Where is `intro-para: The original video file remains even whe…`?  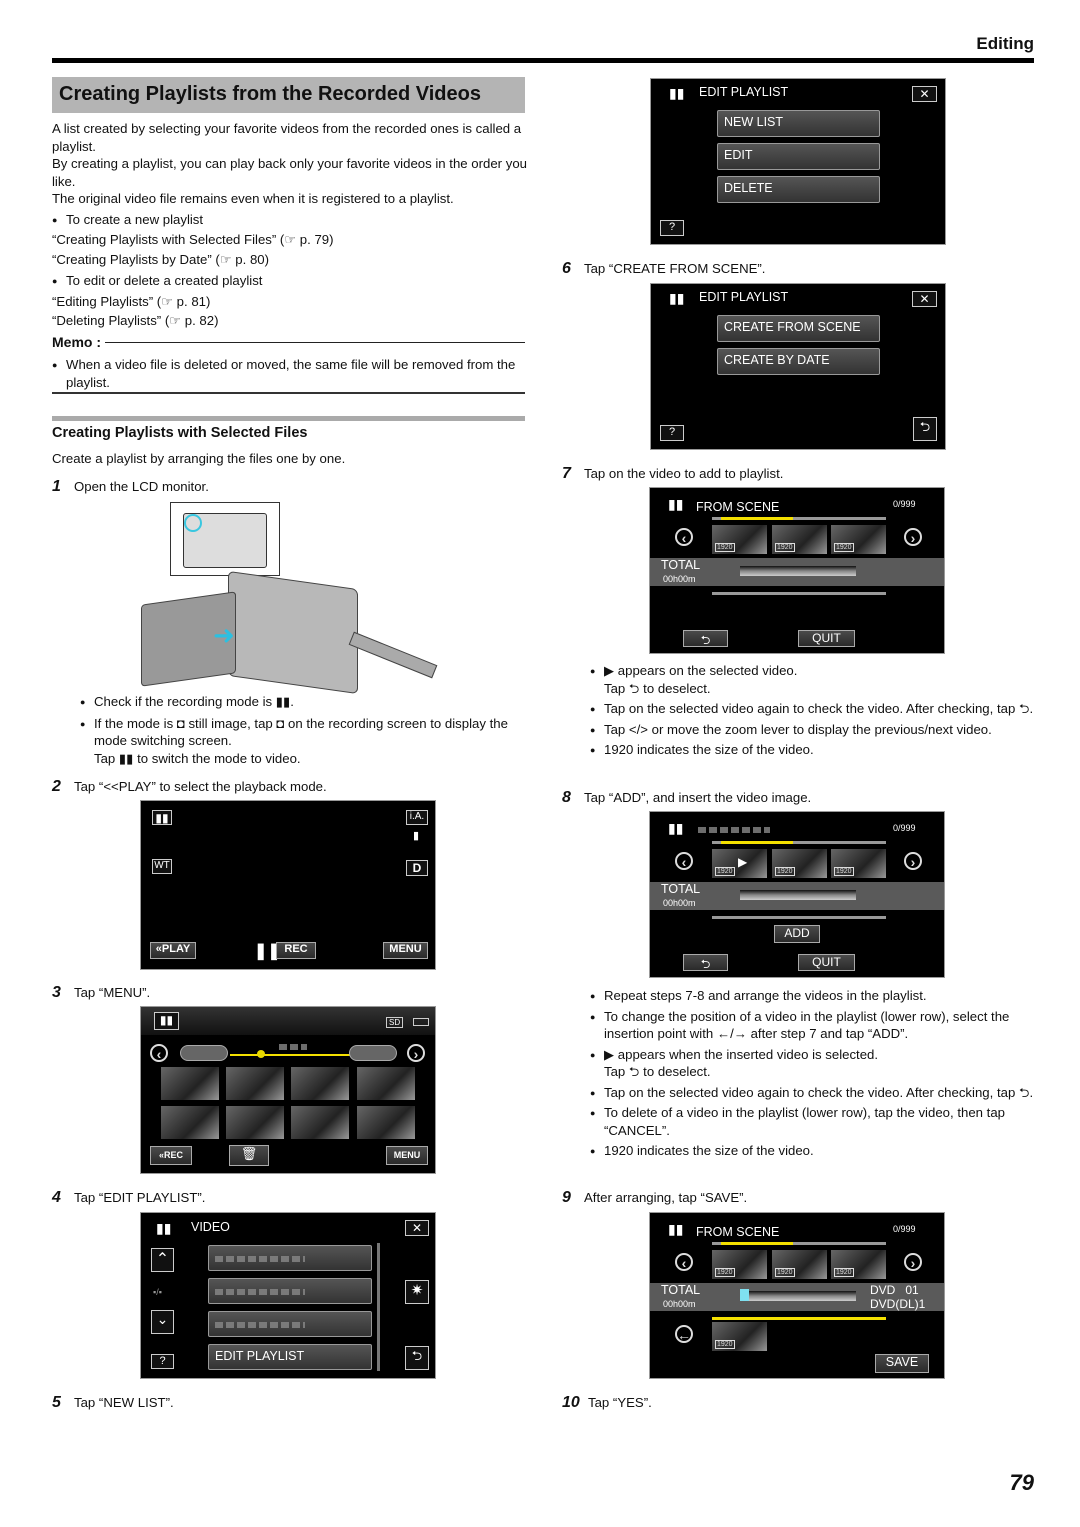
intro-para: The original video file remains even whe… is located at coordinates (253, 198).